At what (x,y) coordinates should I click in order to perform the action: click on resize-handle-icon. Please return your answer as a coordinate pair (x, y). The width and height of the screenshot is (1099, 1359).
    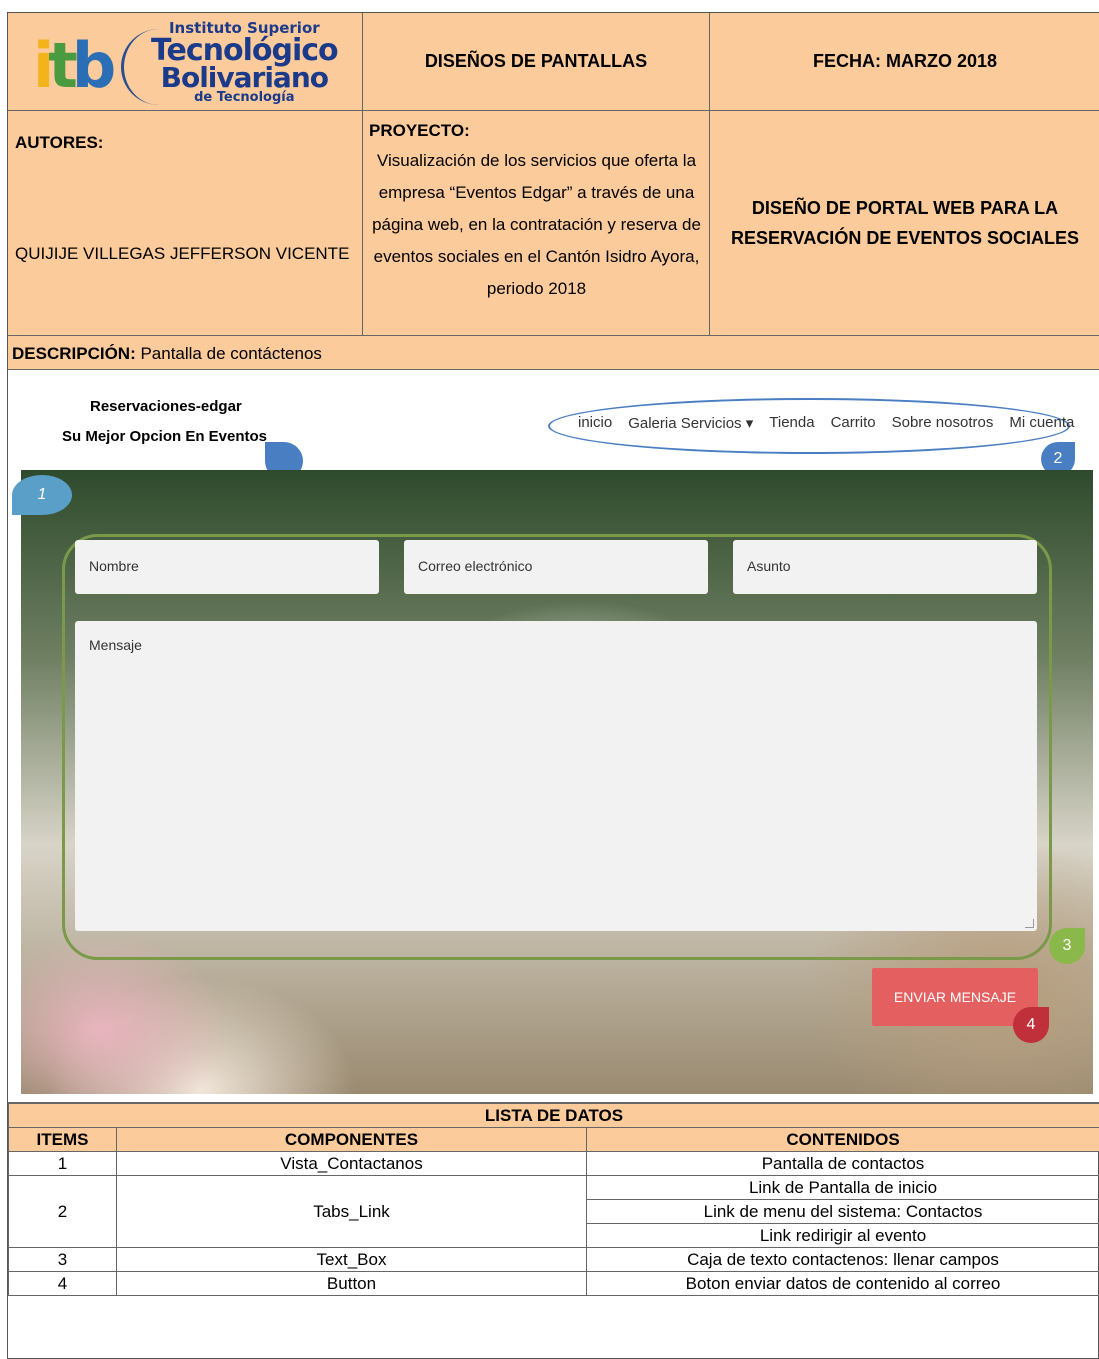
    Looking at the image, I should click on (1029, 923).